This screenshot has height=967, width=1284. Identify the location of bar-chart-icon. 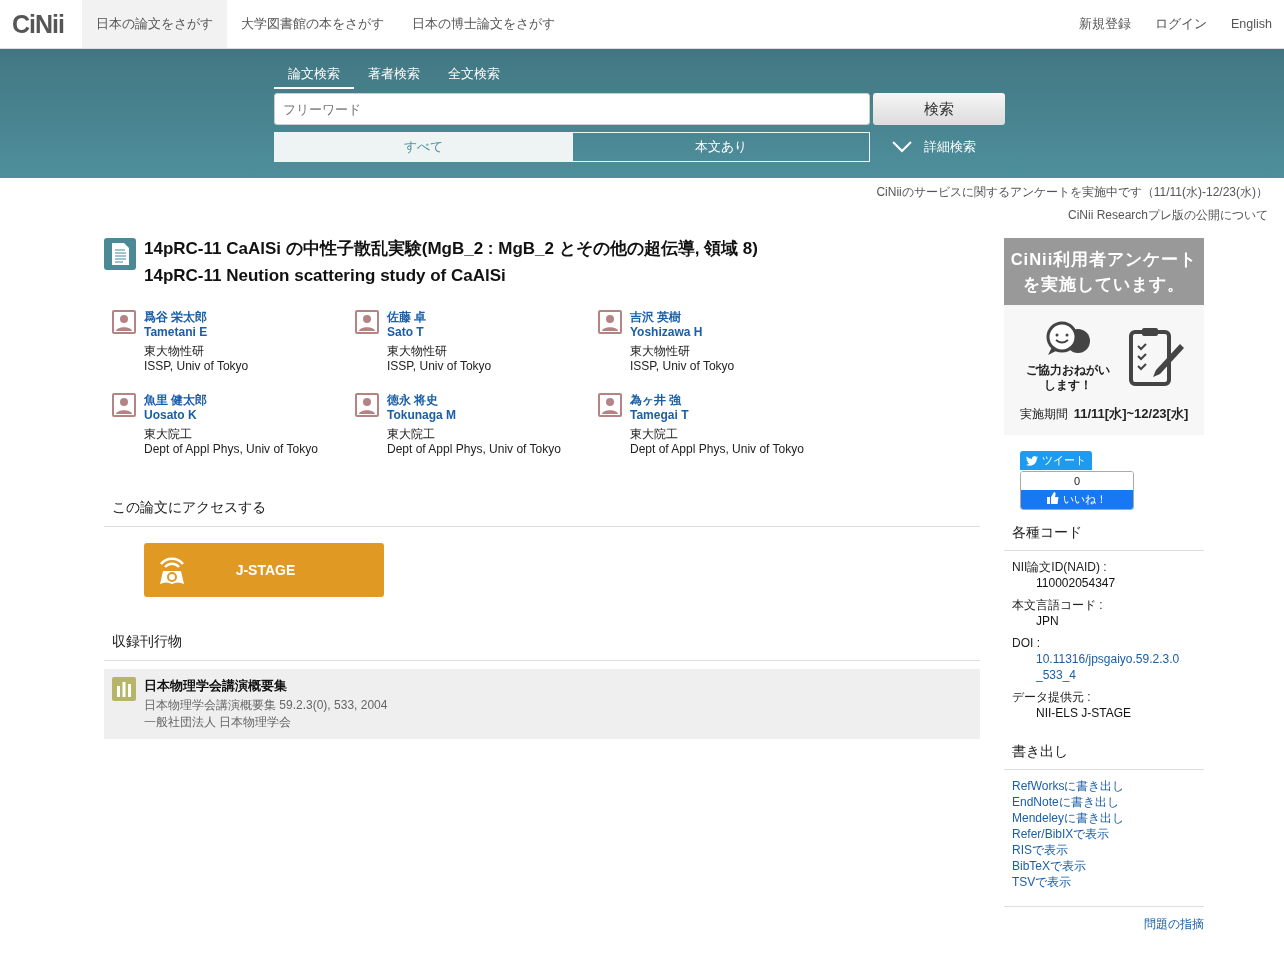
(124, 689).